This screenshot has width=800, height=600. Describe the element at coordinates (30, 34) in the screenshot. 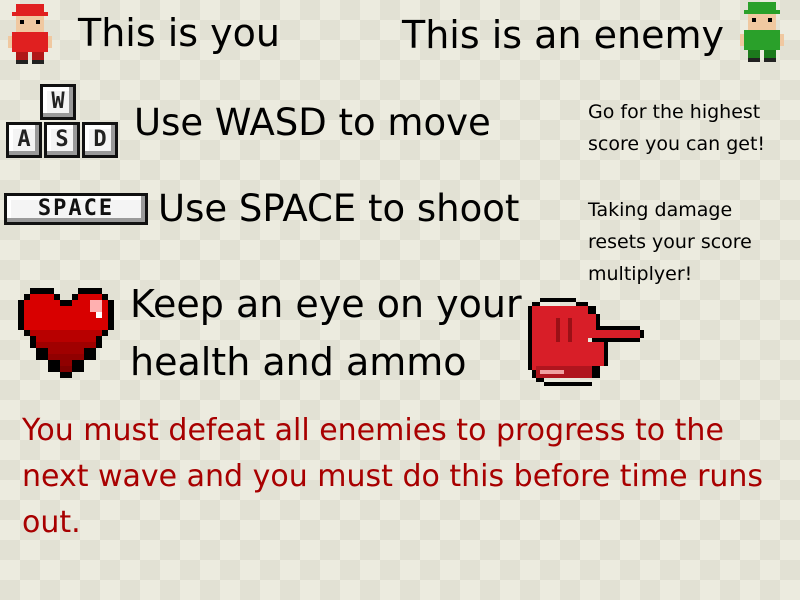

I see `player-sprite-icon` at that location.